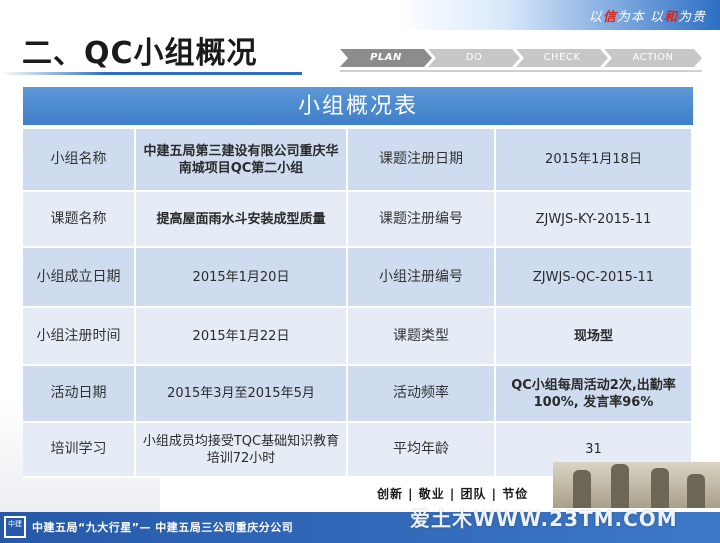 This screenshot has width=720, height=543. I want to click on row-label-average-age: 平均年龄, so click(422, 450).